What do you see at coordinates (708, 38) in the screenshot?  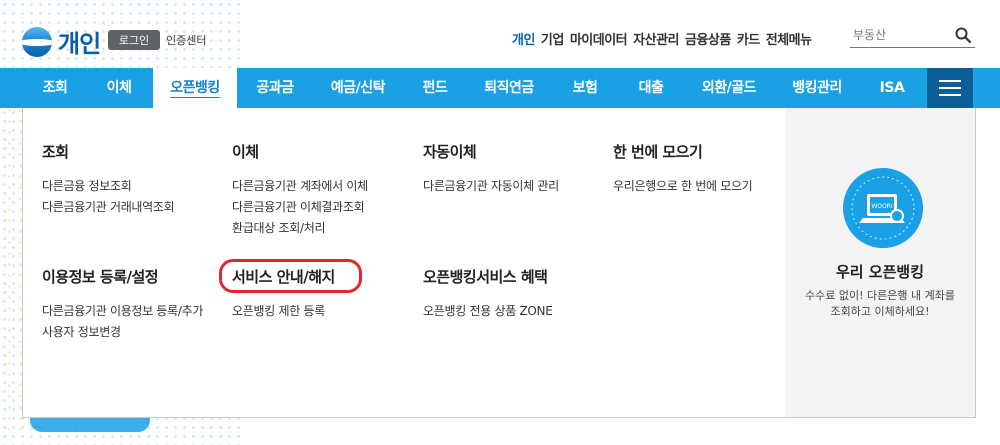 I see `util-nav-products: 금융상품` at bounding box center [708, 38].